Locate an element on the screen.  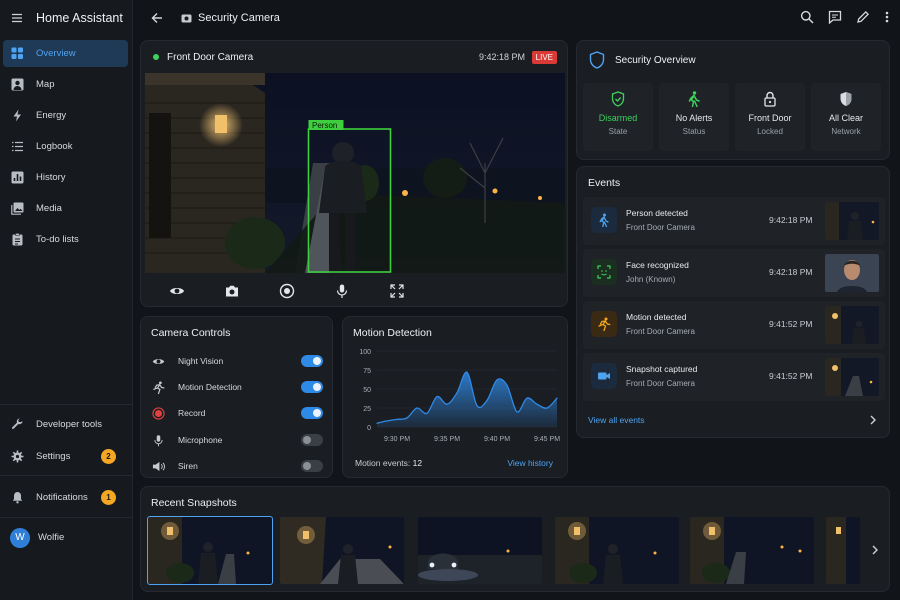
events-title: Events is located at coordinates (604, 183).